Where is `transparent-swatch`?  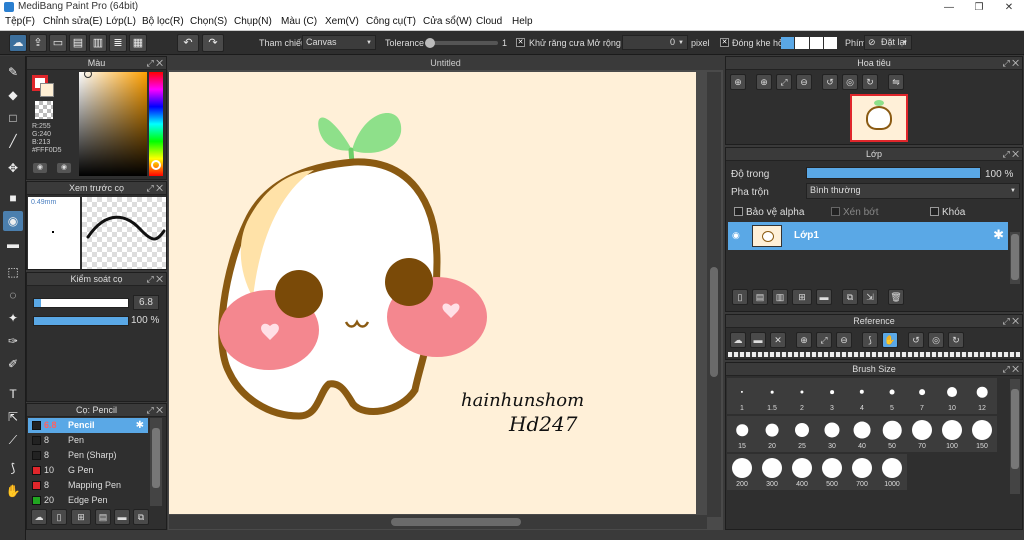 transparent-swatch is located at coordinates (44, 110).